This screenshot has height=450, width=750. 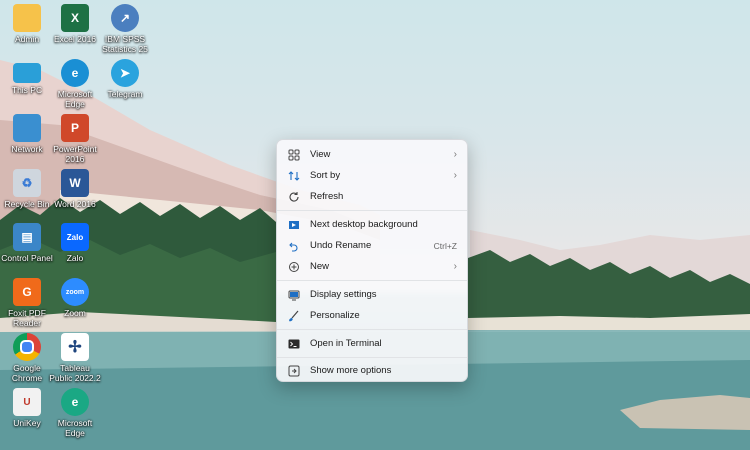 I want to click on desktop-icon-network: Network, so click(x=27, y=134).